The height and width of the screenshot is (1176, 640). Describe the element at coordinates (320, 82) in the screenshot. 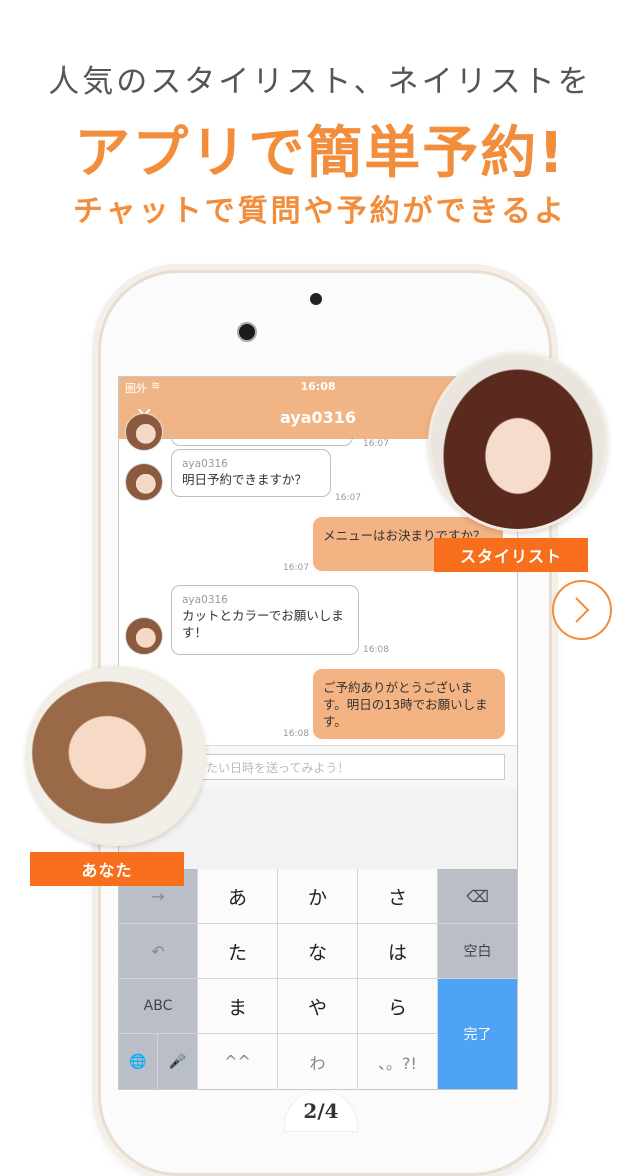

I see `headline-1: 人気のスタイリスト、ネイリストを` at that location.